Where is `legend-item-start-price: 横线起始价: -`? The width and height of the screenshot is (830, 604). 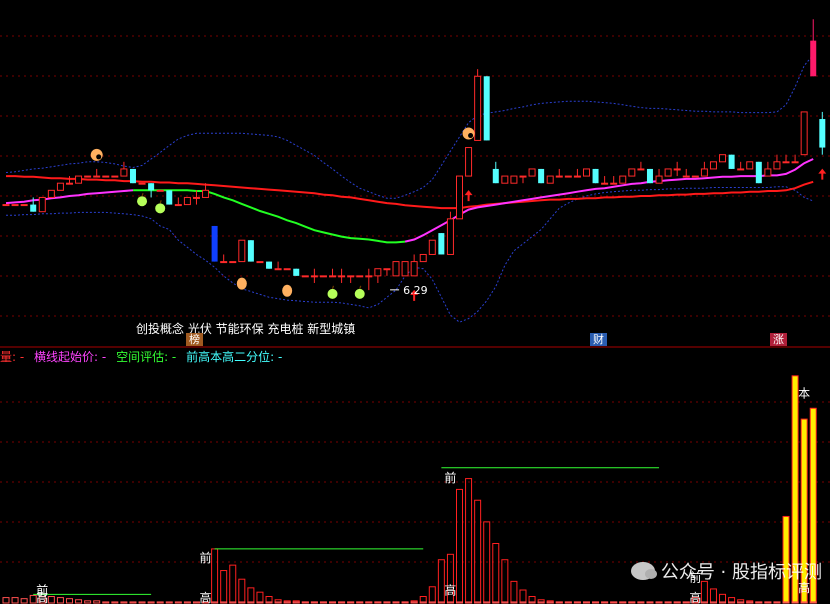
legend-item-start-price: 横线起始价: - is located at coordinates (70, 357).